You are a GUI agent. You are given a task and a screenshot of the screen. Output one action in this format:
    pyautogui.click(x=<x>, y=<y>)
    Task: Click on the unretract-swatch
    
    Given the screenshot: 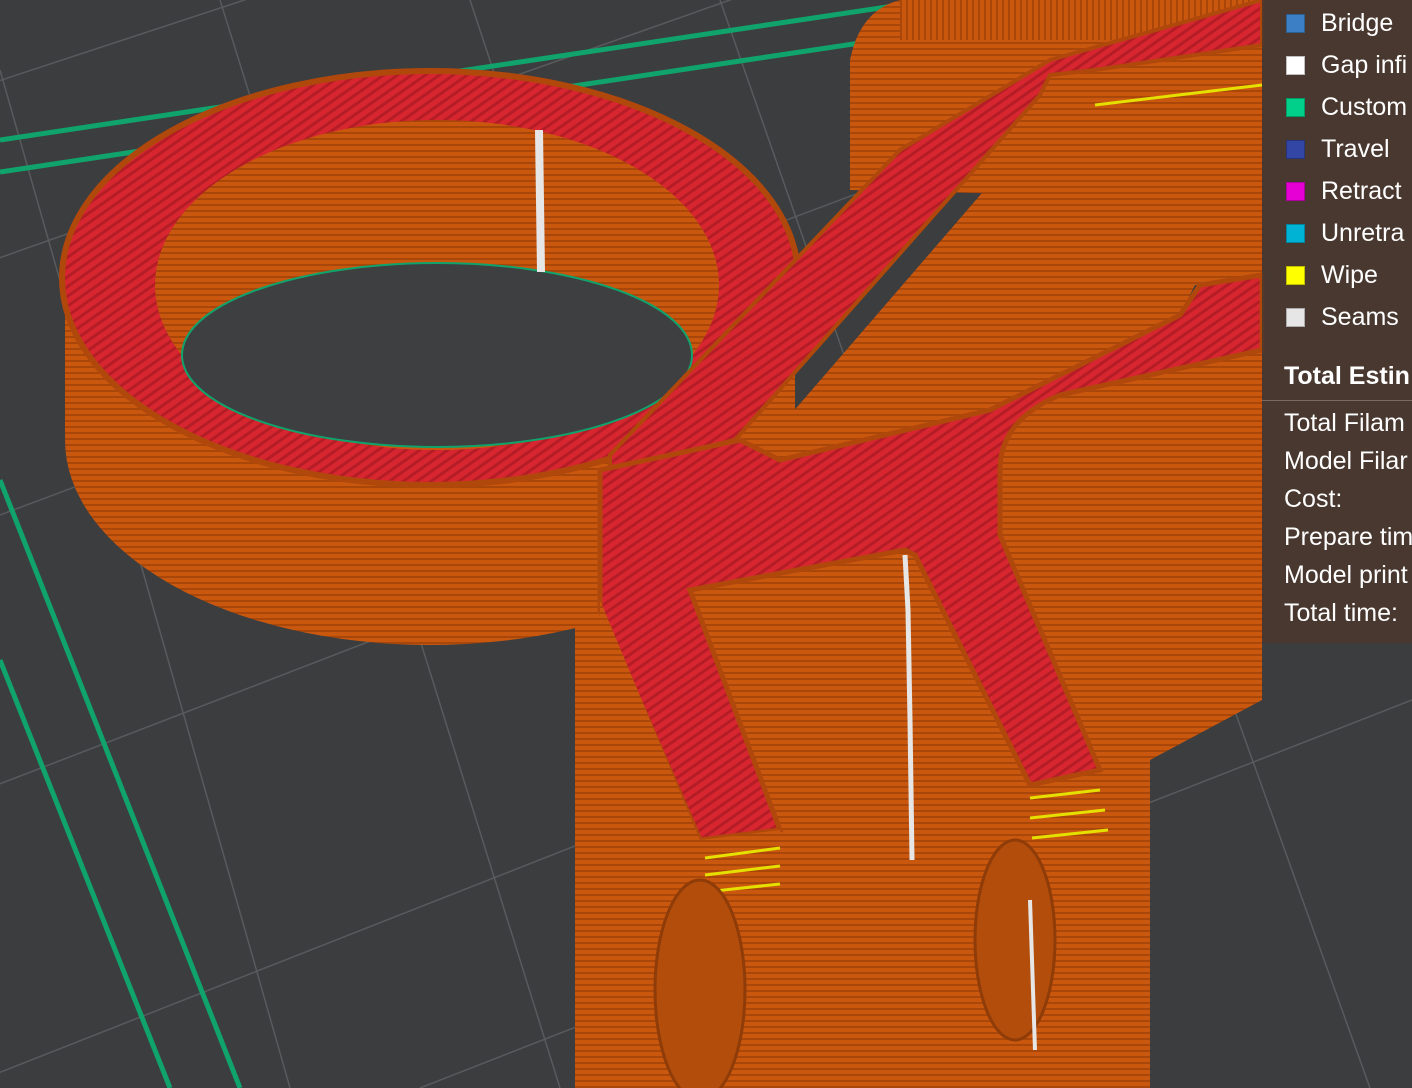 What is the action you would take?
    pyautogui.click(x=1295, y=233)
    